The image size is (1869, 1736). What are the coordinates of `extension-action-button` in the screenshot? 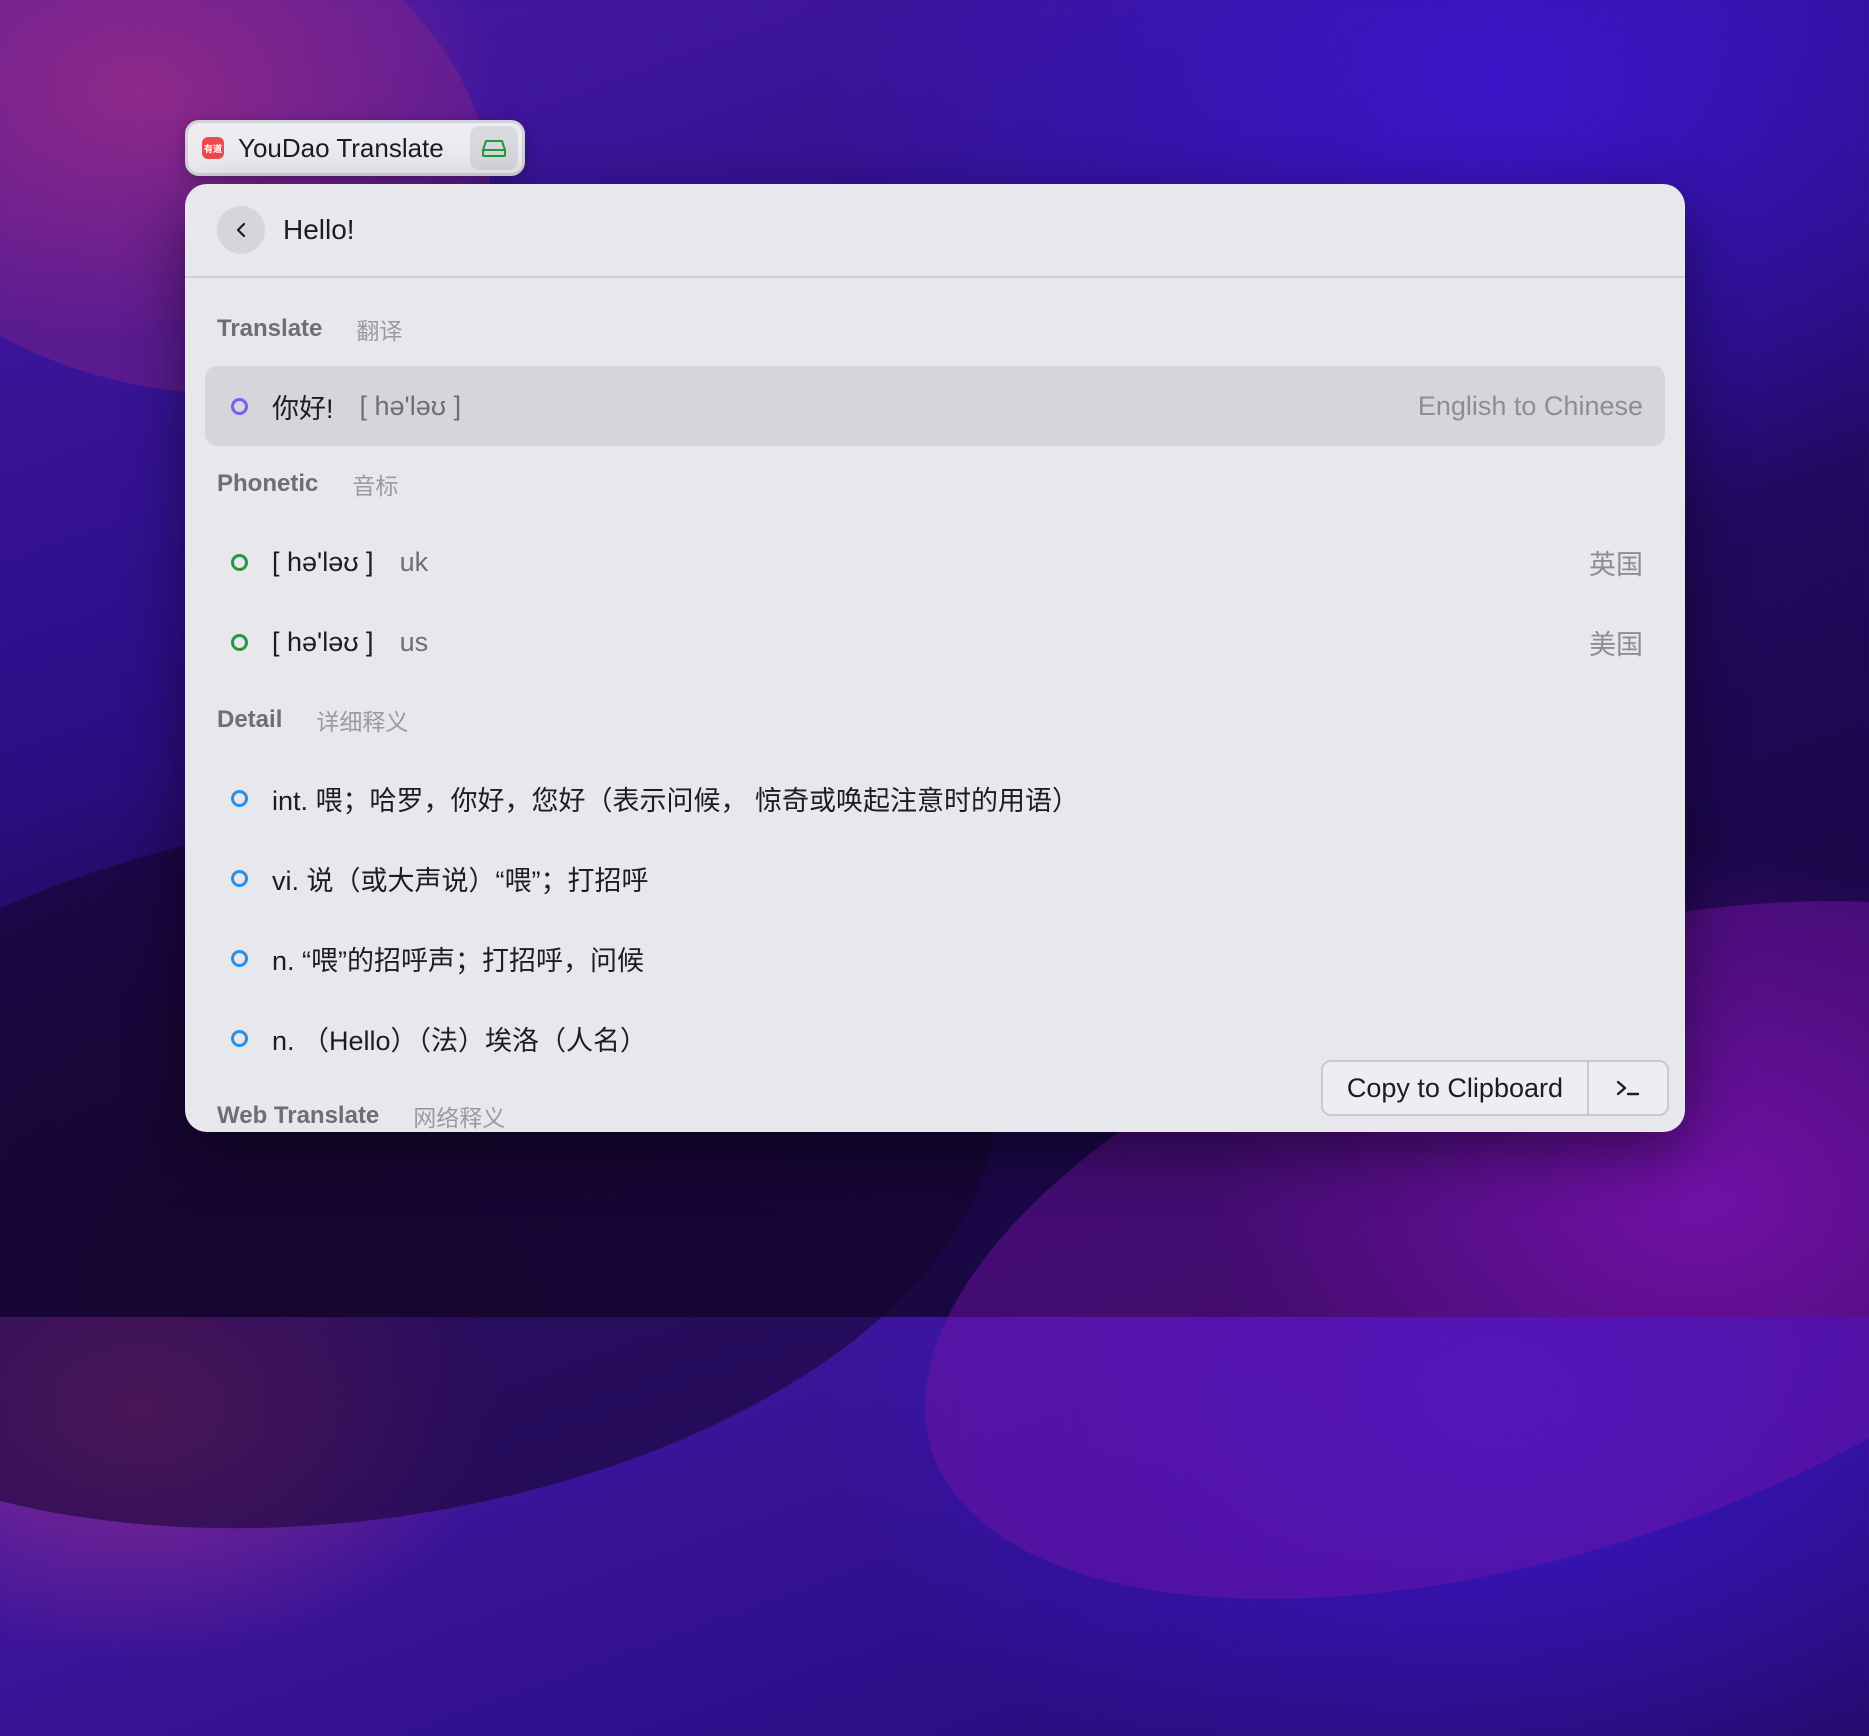 It's located at (494, 148).